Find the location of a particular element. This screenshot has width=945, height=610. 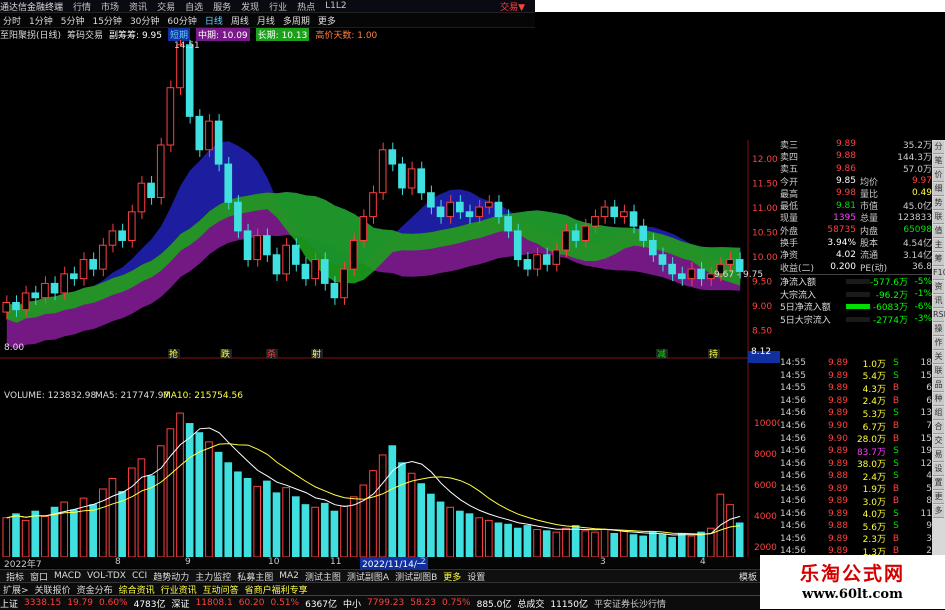

side-tab: 作 is located at coordinates (938, 343).